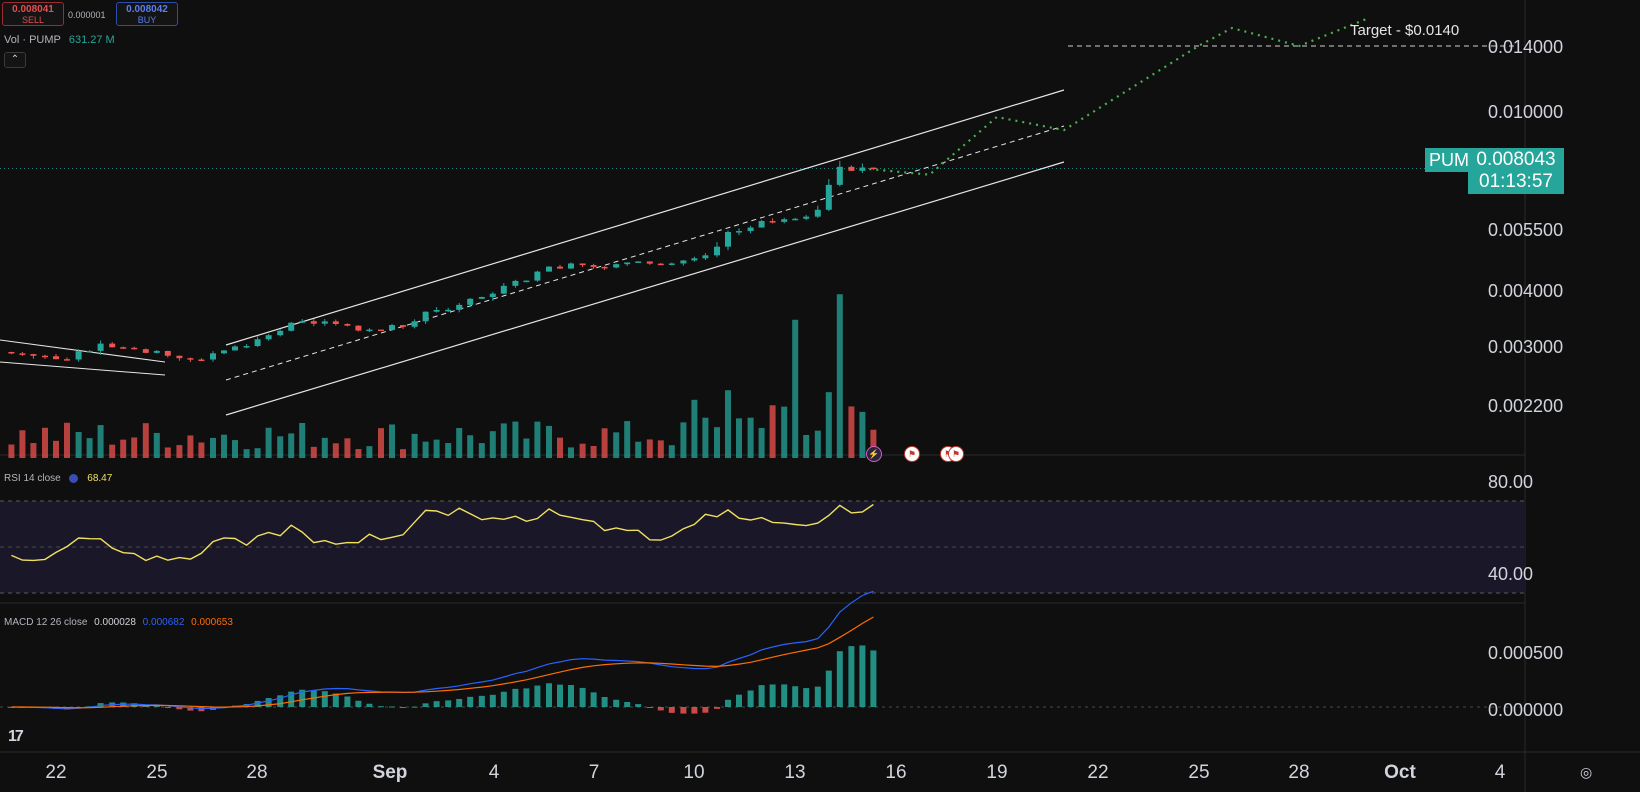  What do you see at coordinates (1098, 772) in the screenshot?
I see `time-axis-label: 22` at bounding box center [1098, 772].